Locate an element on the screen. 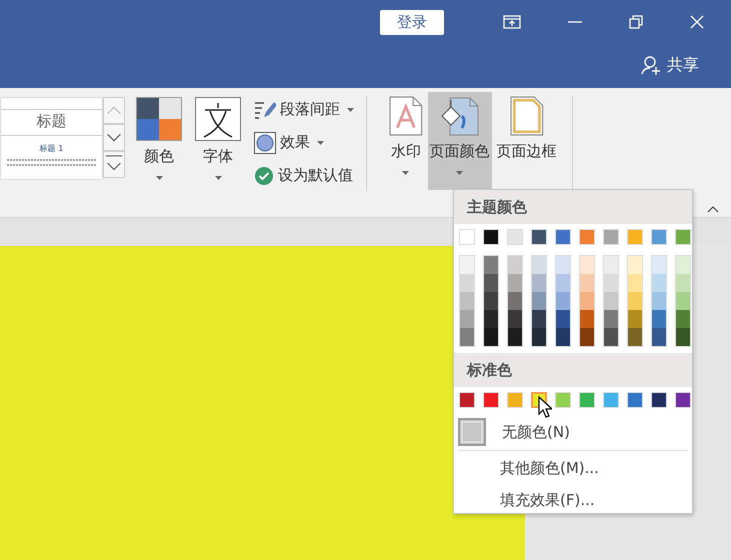 This screenshot has width=731, height=560. check-circle-icon is located at coordinates (264, 176).